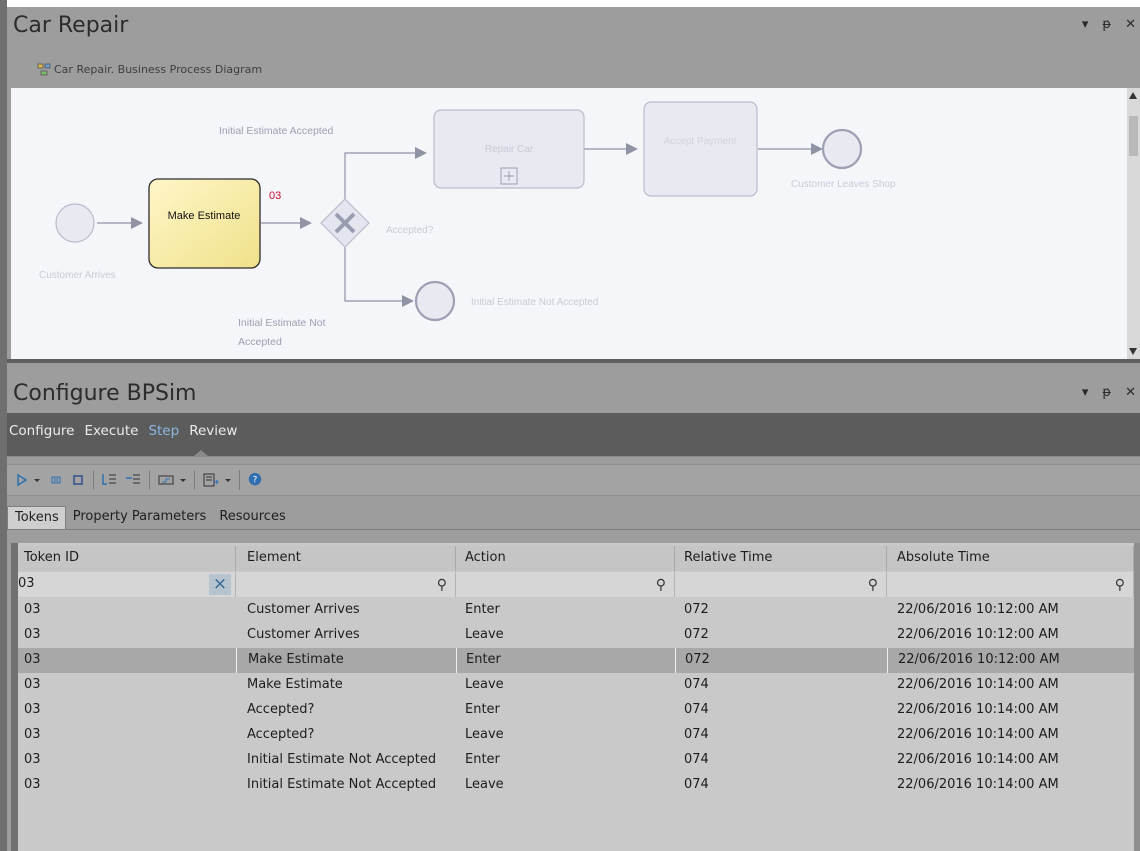 Image resolution: width=1140 pixels, height=851 pixels. I want to click on filter-row: 03 × ⚲ ⚲ ⚲ ⚲, so click(576, 584).